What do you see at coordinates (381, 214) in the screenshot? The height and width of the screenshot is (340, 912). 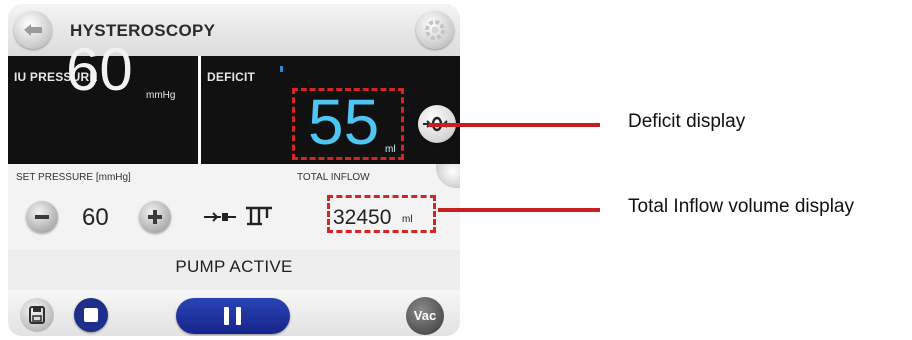 I see `inflow-highlight-box` at bounding box center [381, 214].